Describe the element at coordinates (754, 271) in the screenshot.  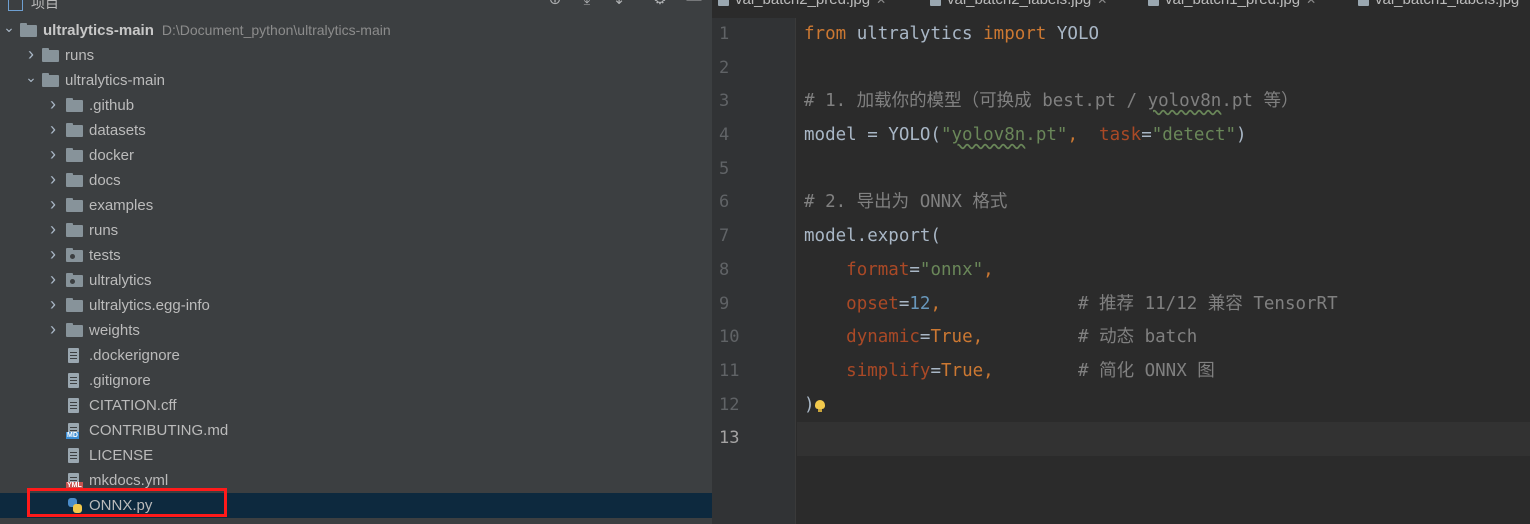
I see `line-number-gutter: 1 2 3 4 5 6 7 8 9 10 11 12 13` at that location.